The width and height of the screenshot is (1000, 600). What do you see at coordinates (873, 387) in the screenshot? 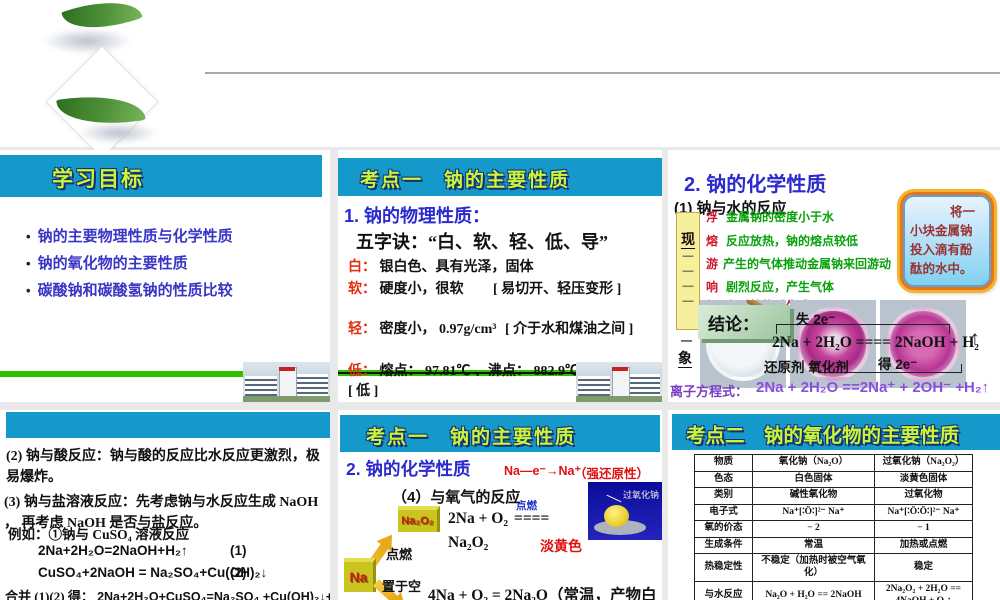
I see `ionic-equation: 2Na + 2H₂O ==2Na⁺ + 2OH⁻ +H₂↑` at bounding box center [873, 387].